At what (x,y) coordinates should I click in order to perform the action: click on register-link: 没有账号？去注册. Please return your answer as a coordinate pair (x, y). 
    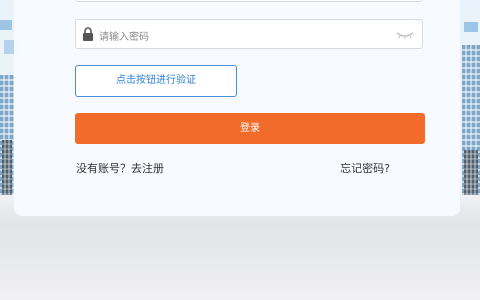
    Looking at the image, I should click on (120, 168).